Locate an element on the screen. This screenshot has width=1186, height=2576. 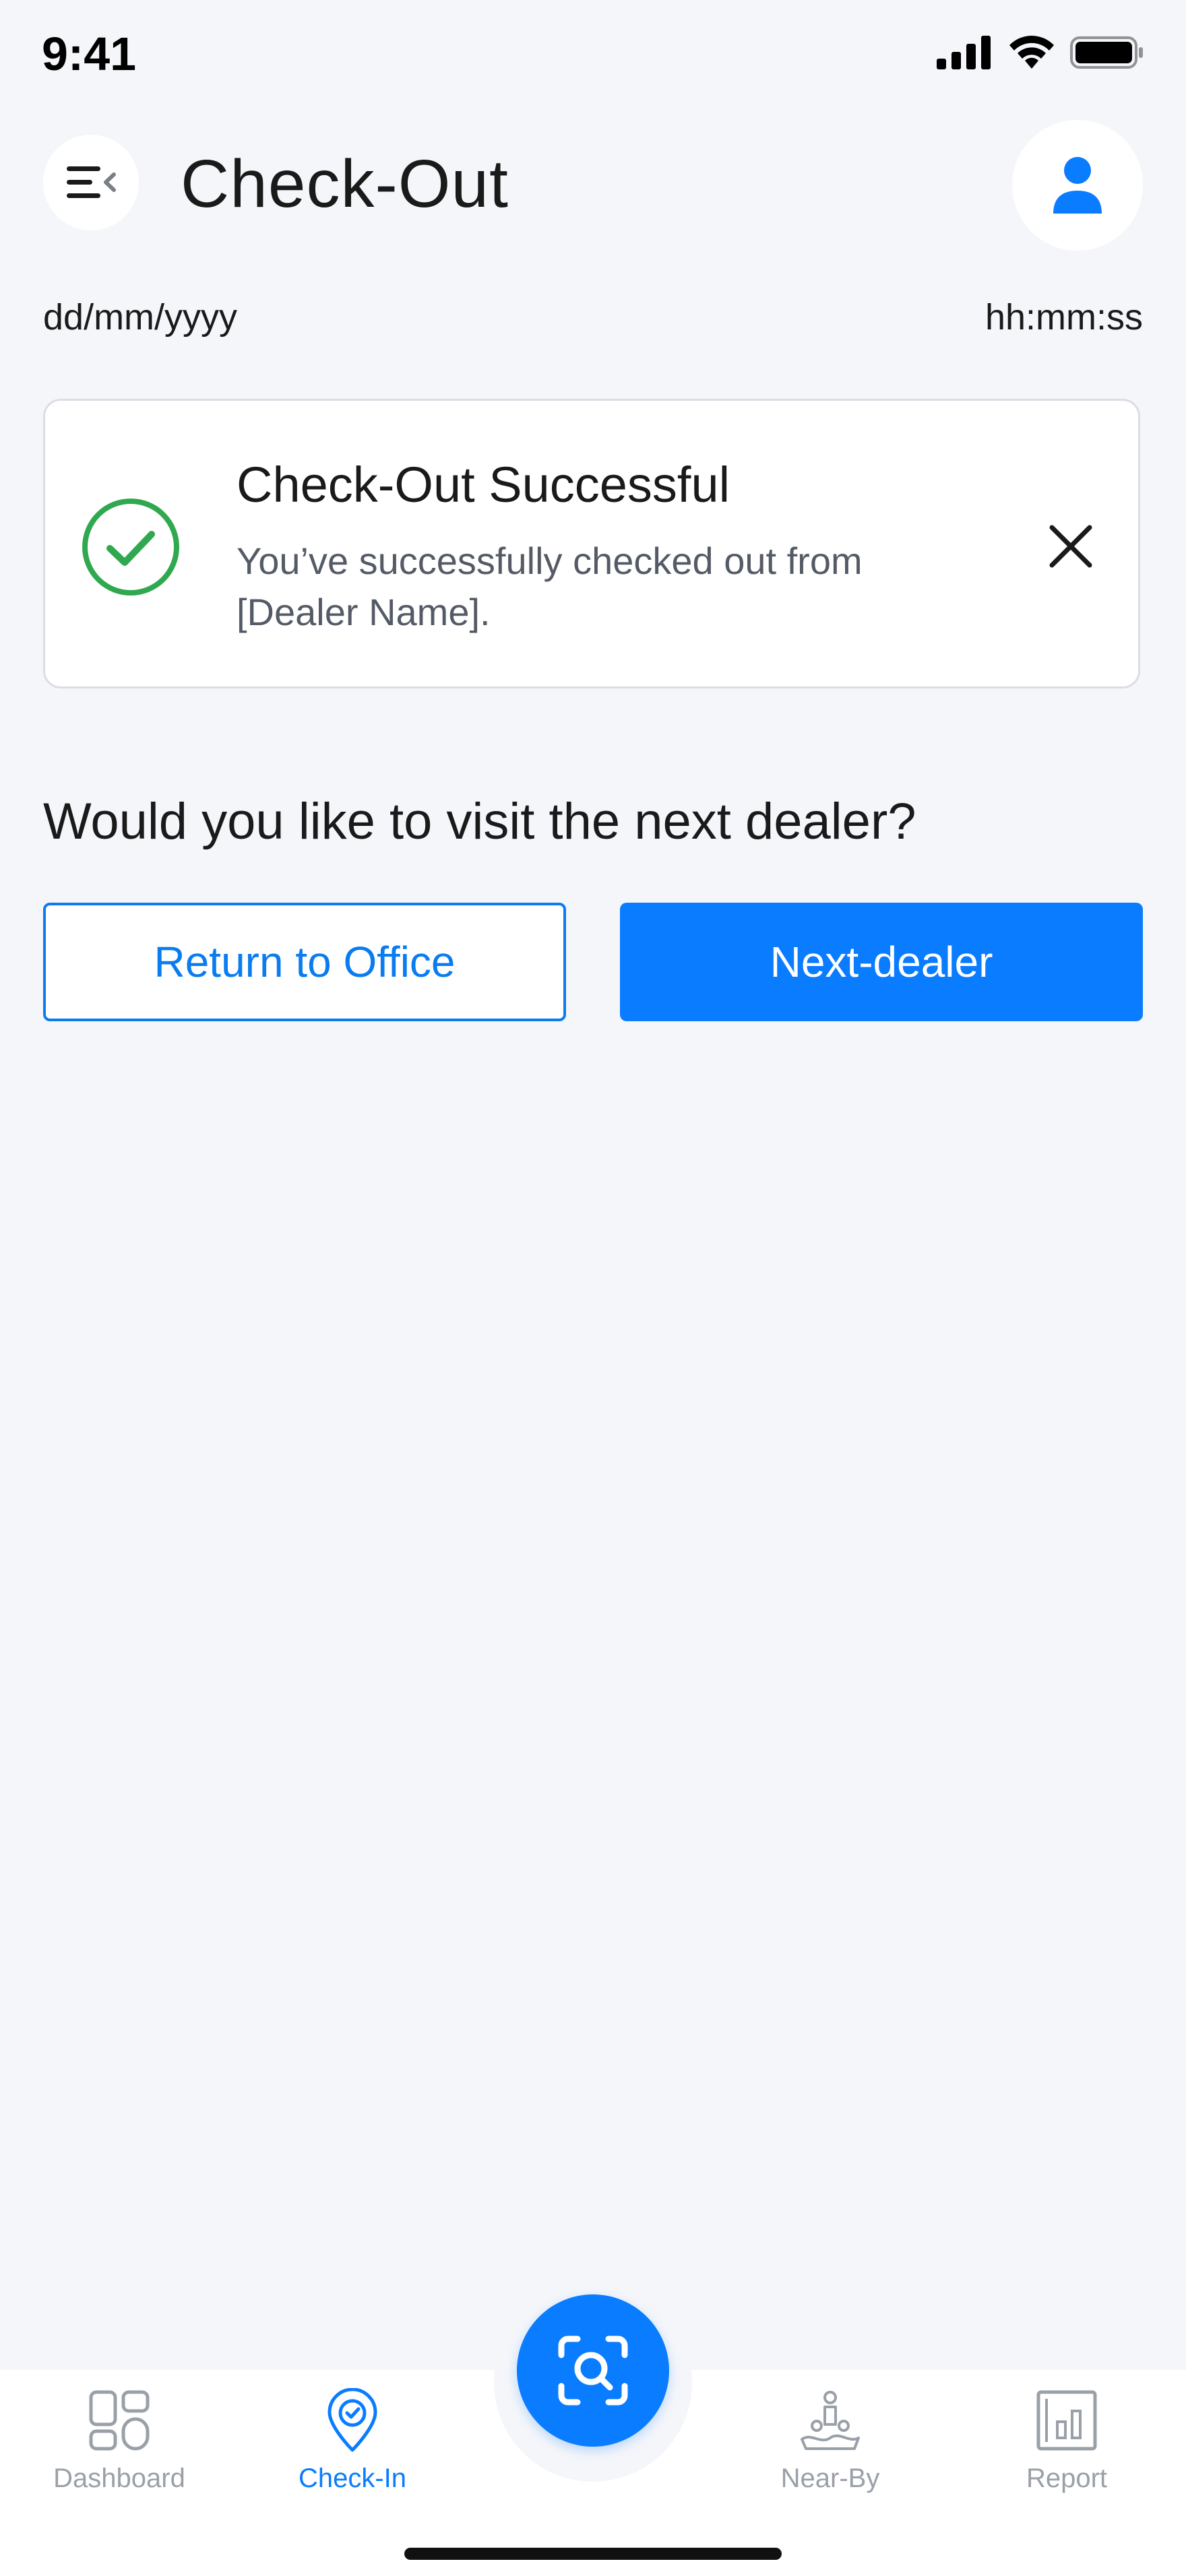
tab-near-by: Near-By is located at coordinates (830, 2441).